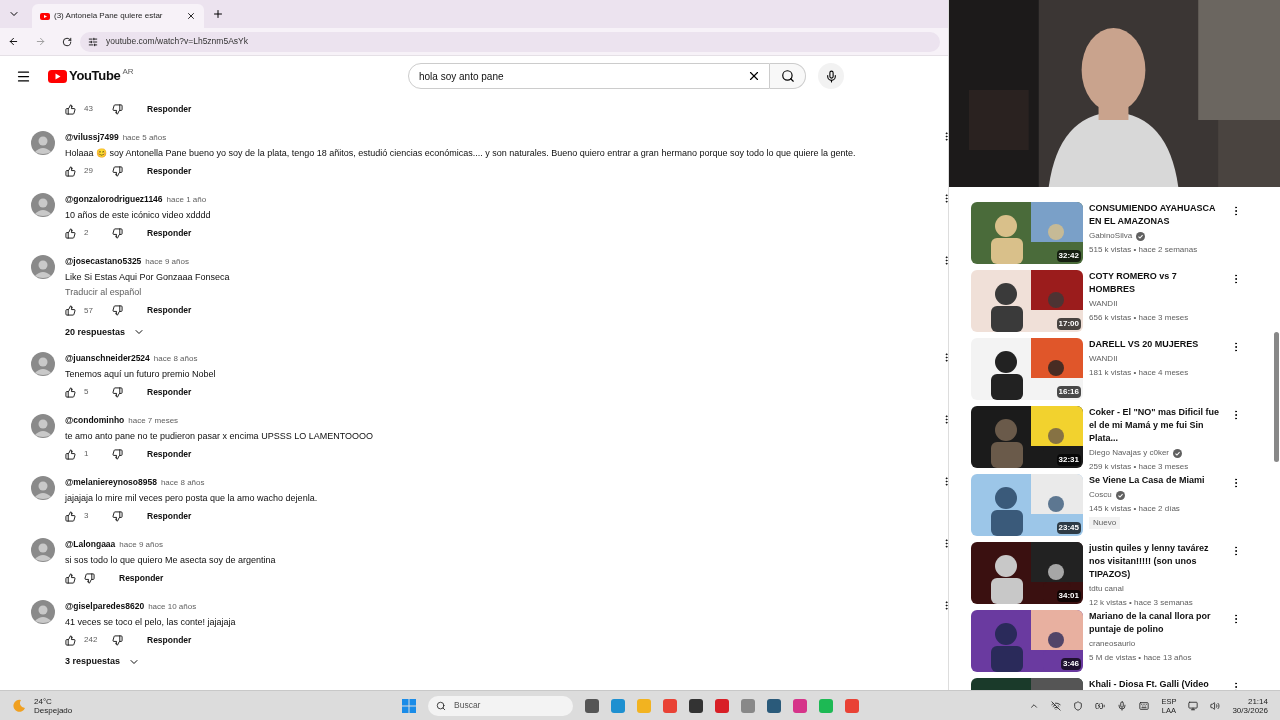  What do you see at coordinates (1154, 480) in the screenshot?
I see `video-title: Se Viene La Casa de Miami` at bounding box center [1154, 480].